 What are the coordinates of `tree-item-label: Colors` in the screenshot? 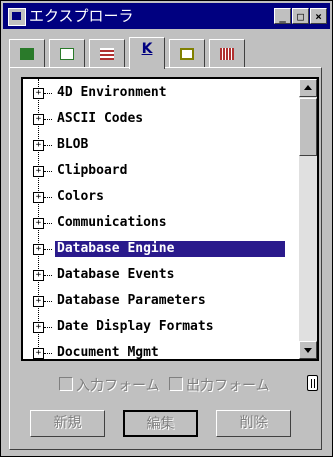 It's located at (80, 196).